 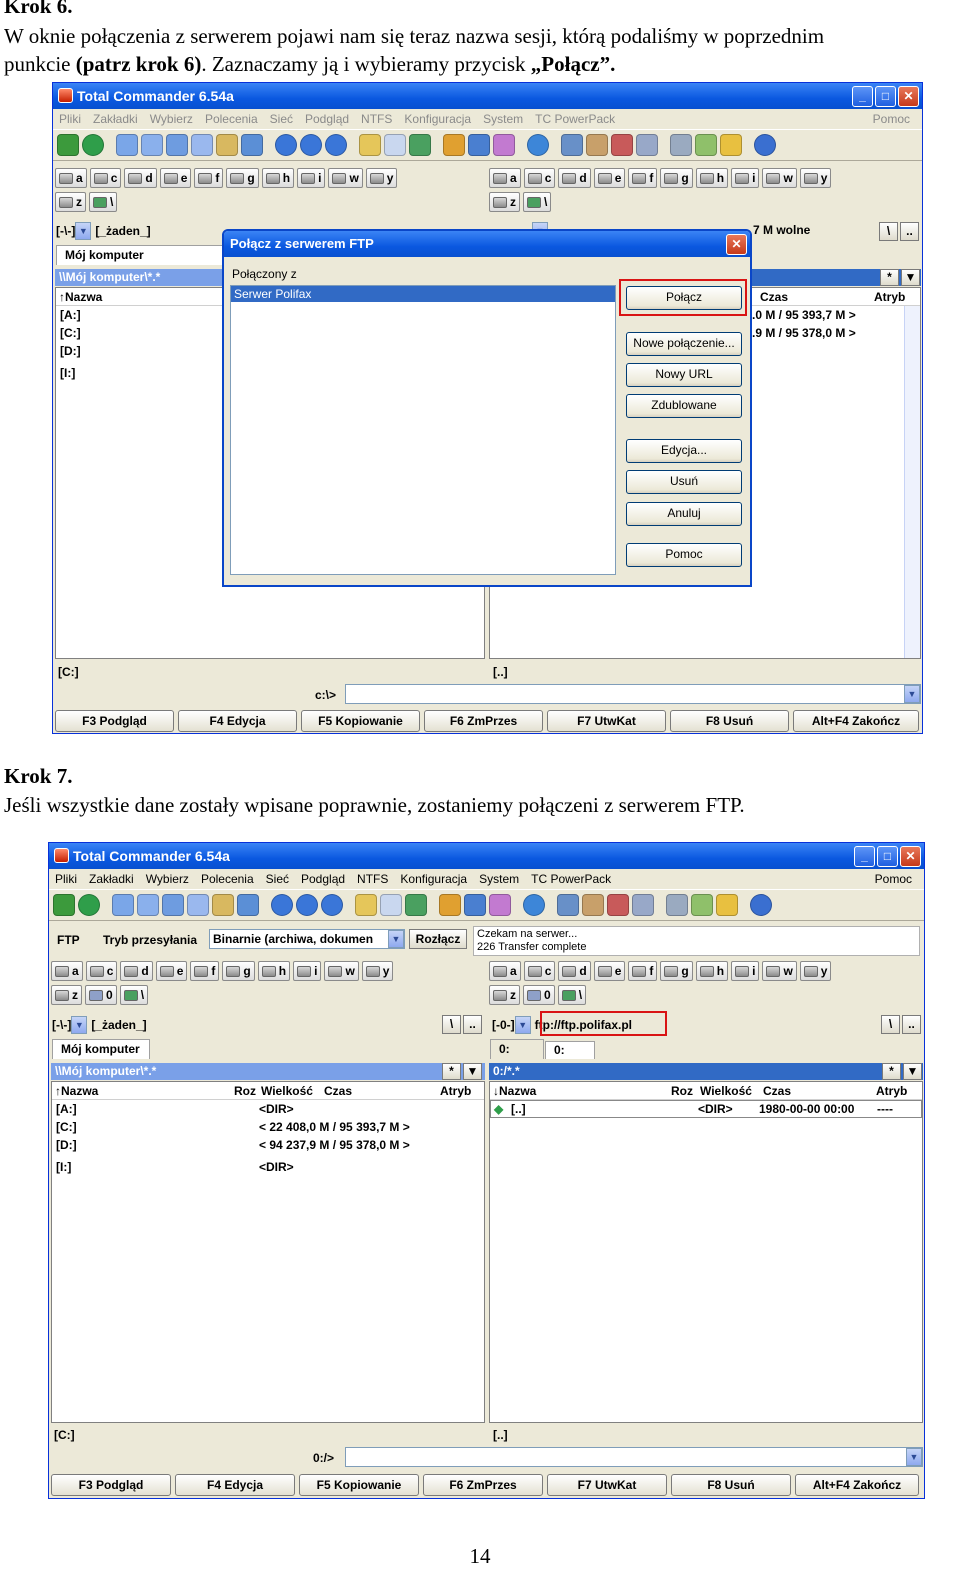 I want to click on search-icon, so click(x=366, y=905).